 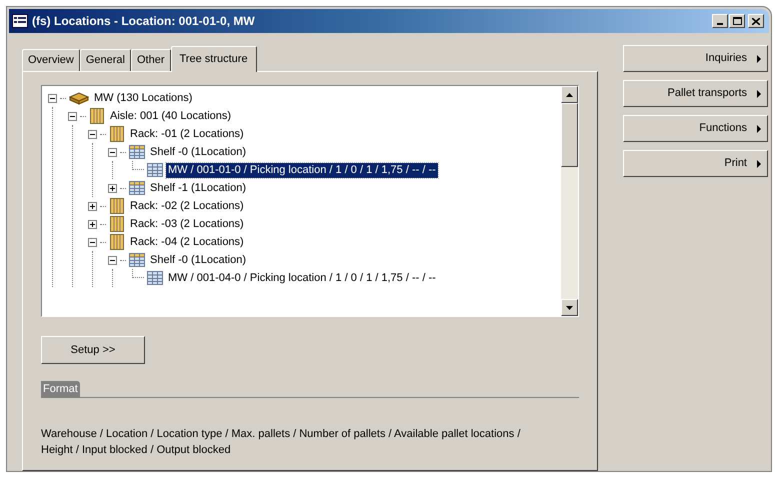 I want to click on tree-item: Rack: -04 (2 Locations), so click(x=187, y=242).